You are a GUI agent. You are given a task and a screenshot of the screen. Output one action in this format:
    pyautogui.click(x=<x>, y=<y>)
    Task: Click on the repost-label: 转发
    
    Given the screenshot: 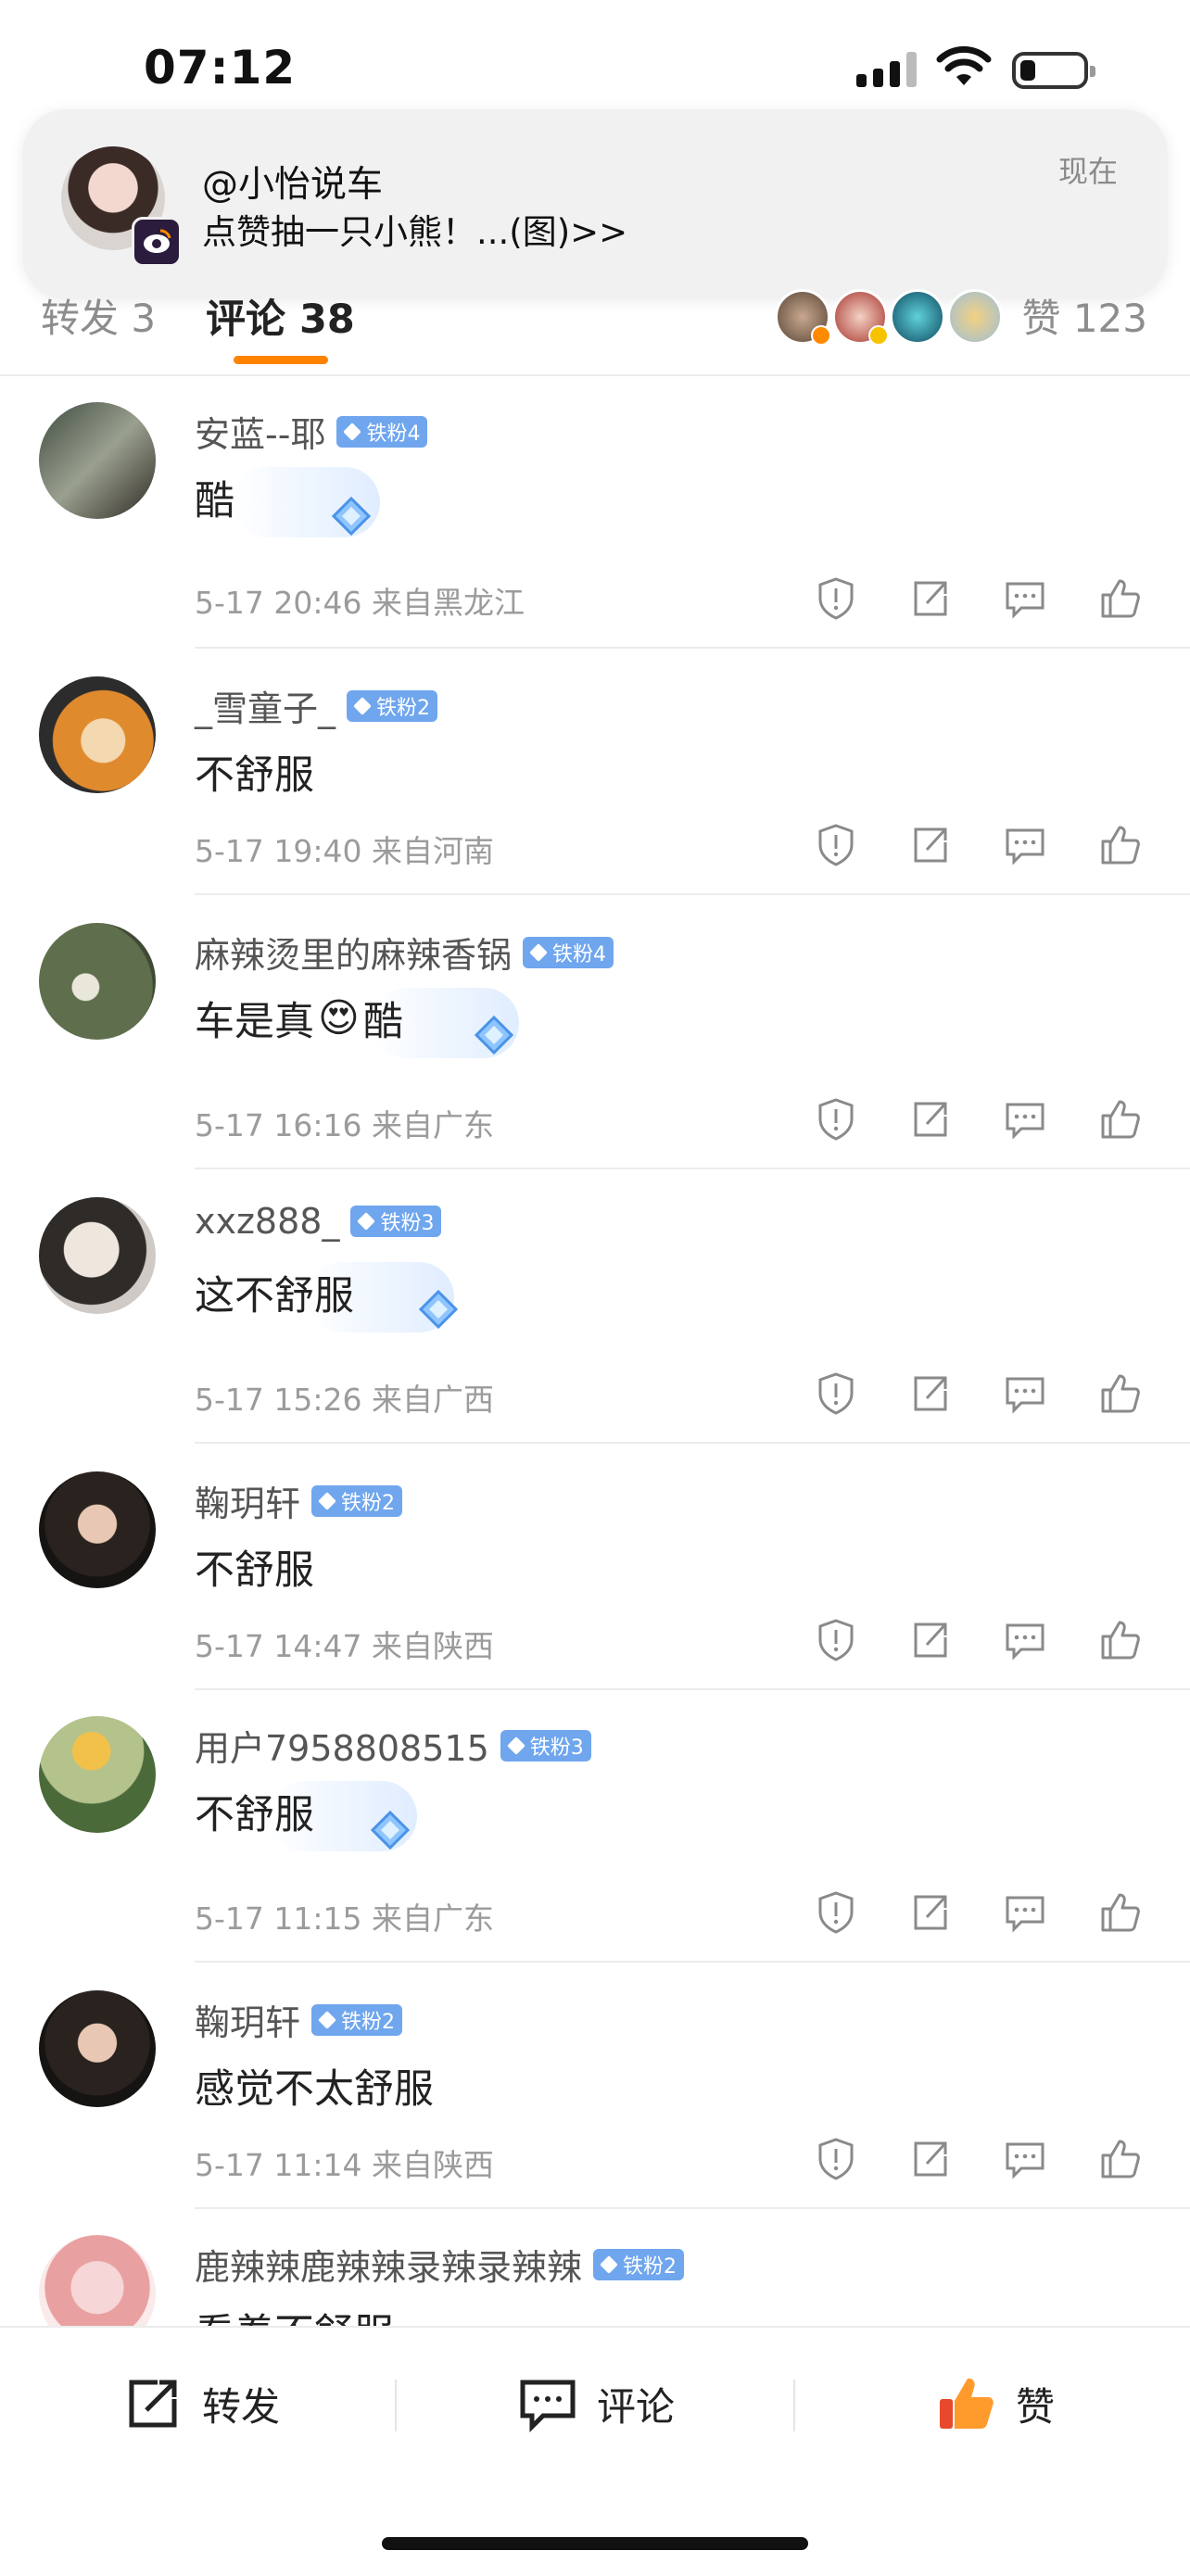 What is the action you would take?
    pyautogui.click(x=241, y=2406)
    